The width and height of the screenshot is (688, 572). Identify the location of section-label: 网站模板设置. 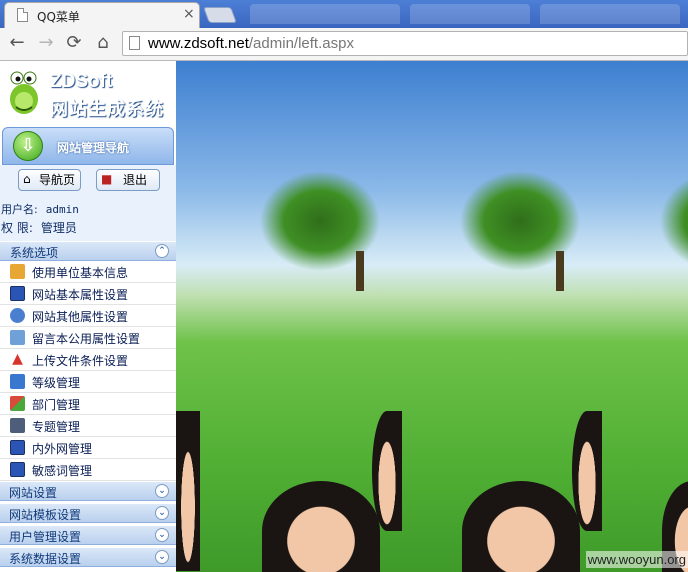
(45, 515).